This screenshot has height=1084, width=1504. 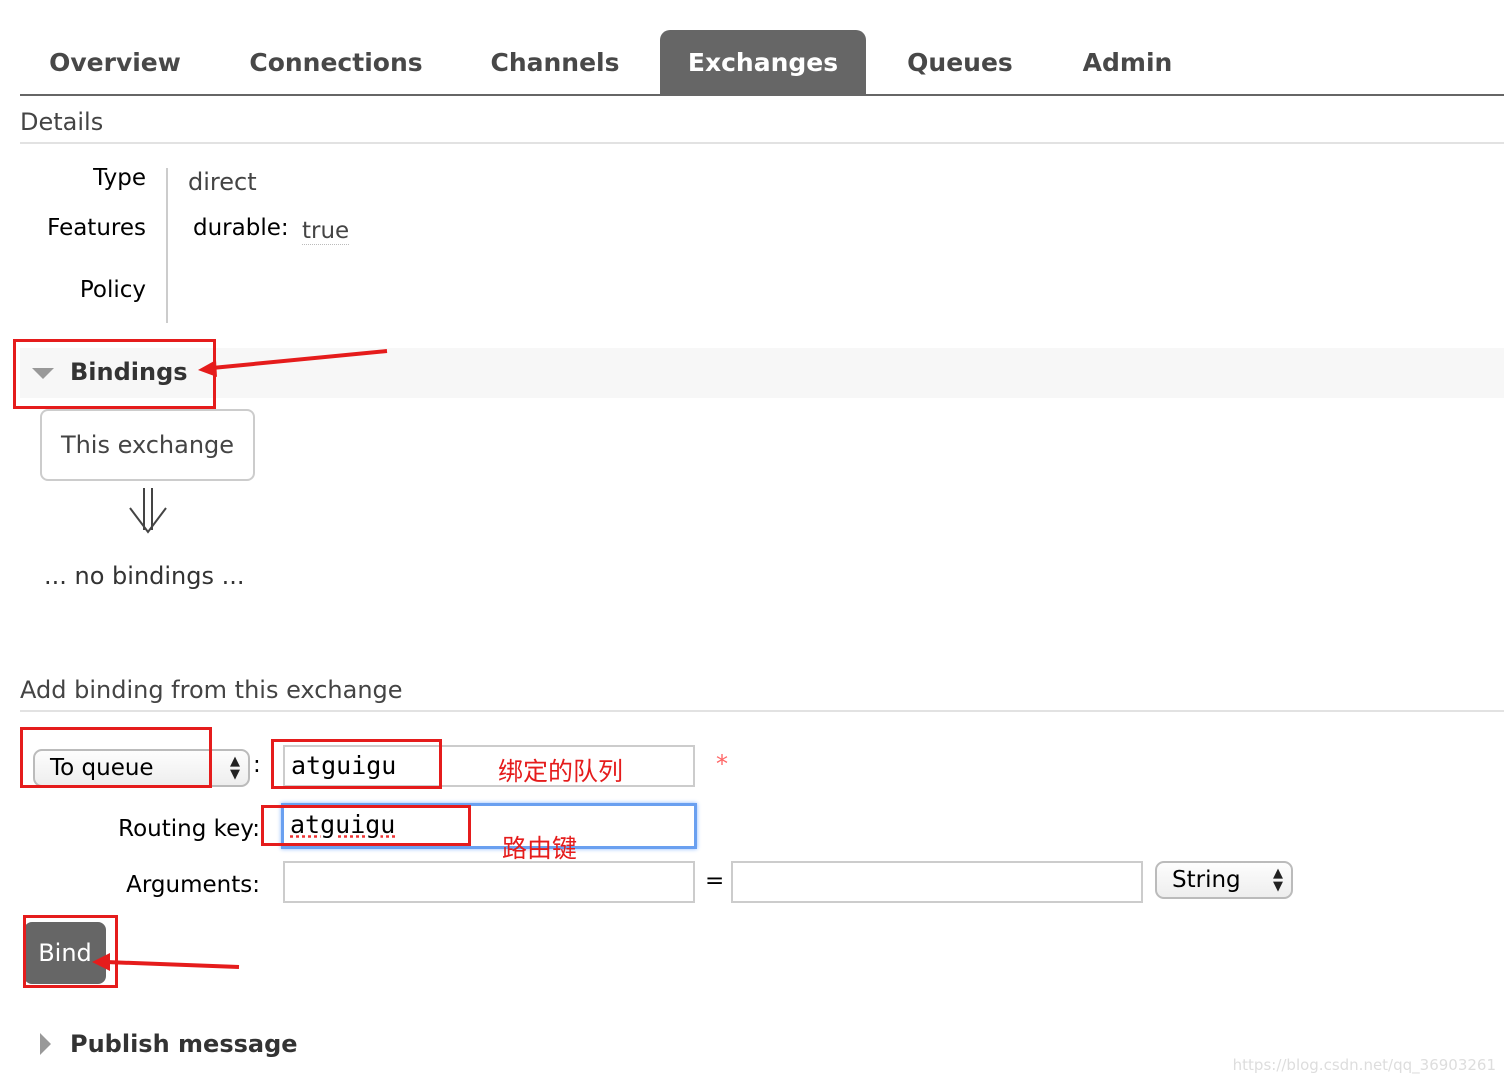 I want to click on watermark: https://blog.csdn.net/qq_36903261, so click(x=1364, y=1065).